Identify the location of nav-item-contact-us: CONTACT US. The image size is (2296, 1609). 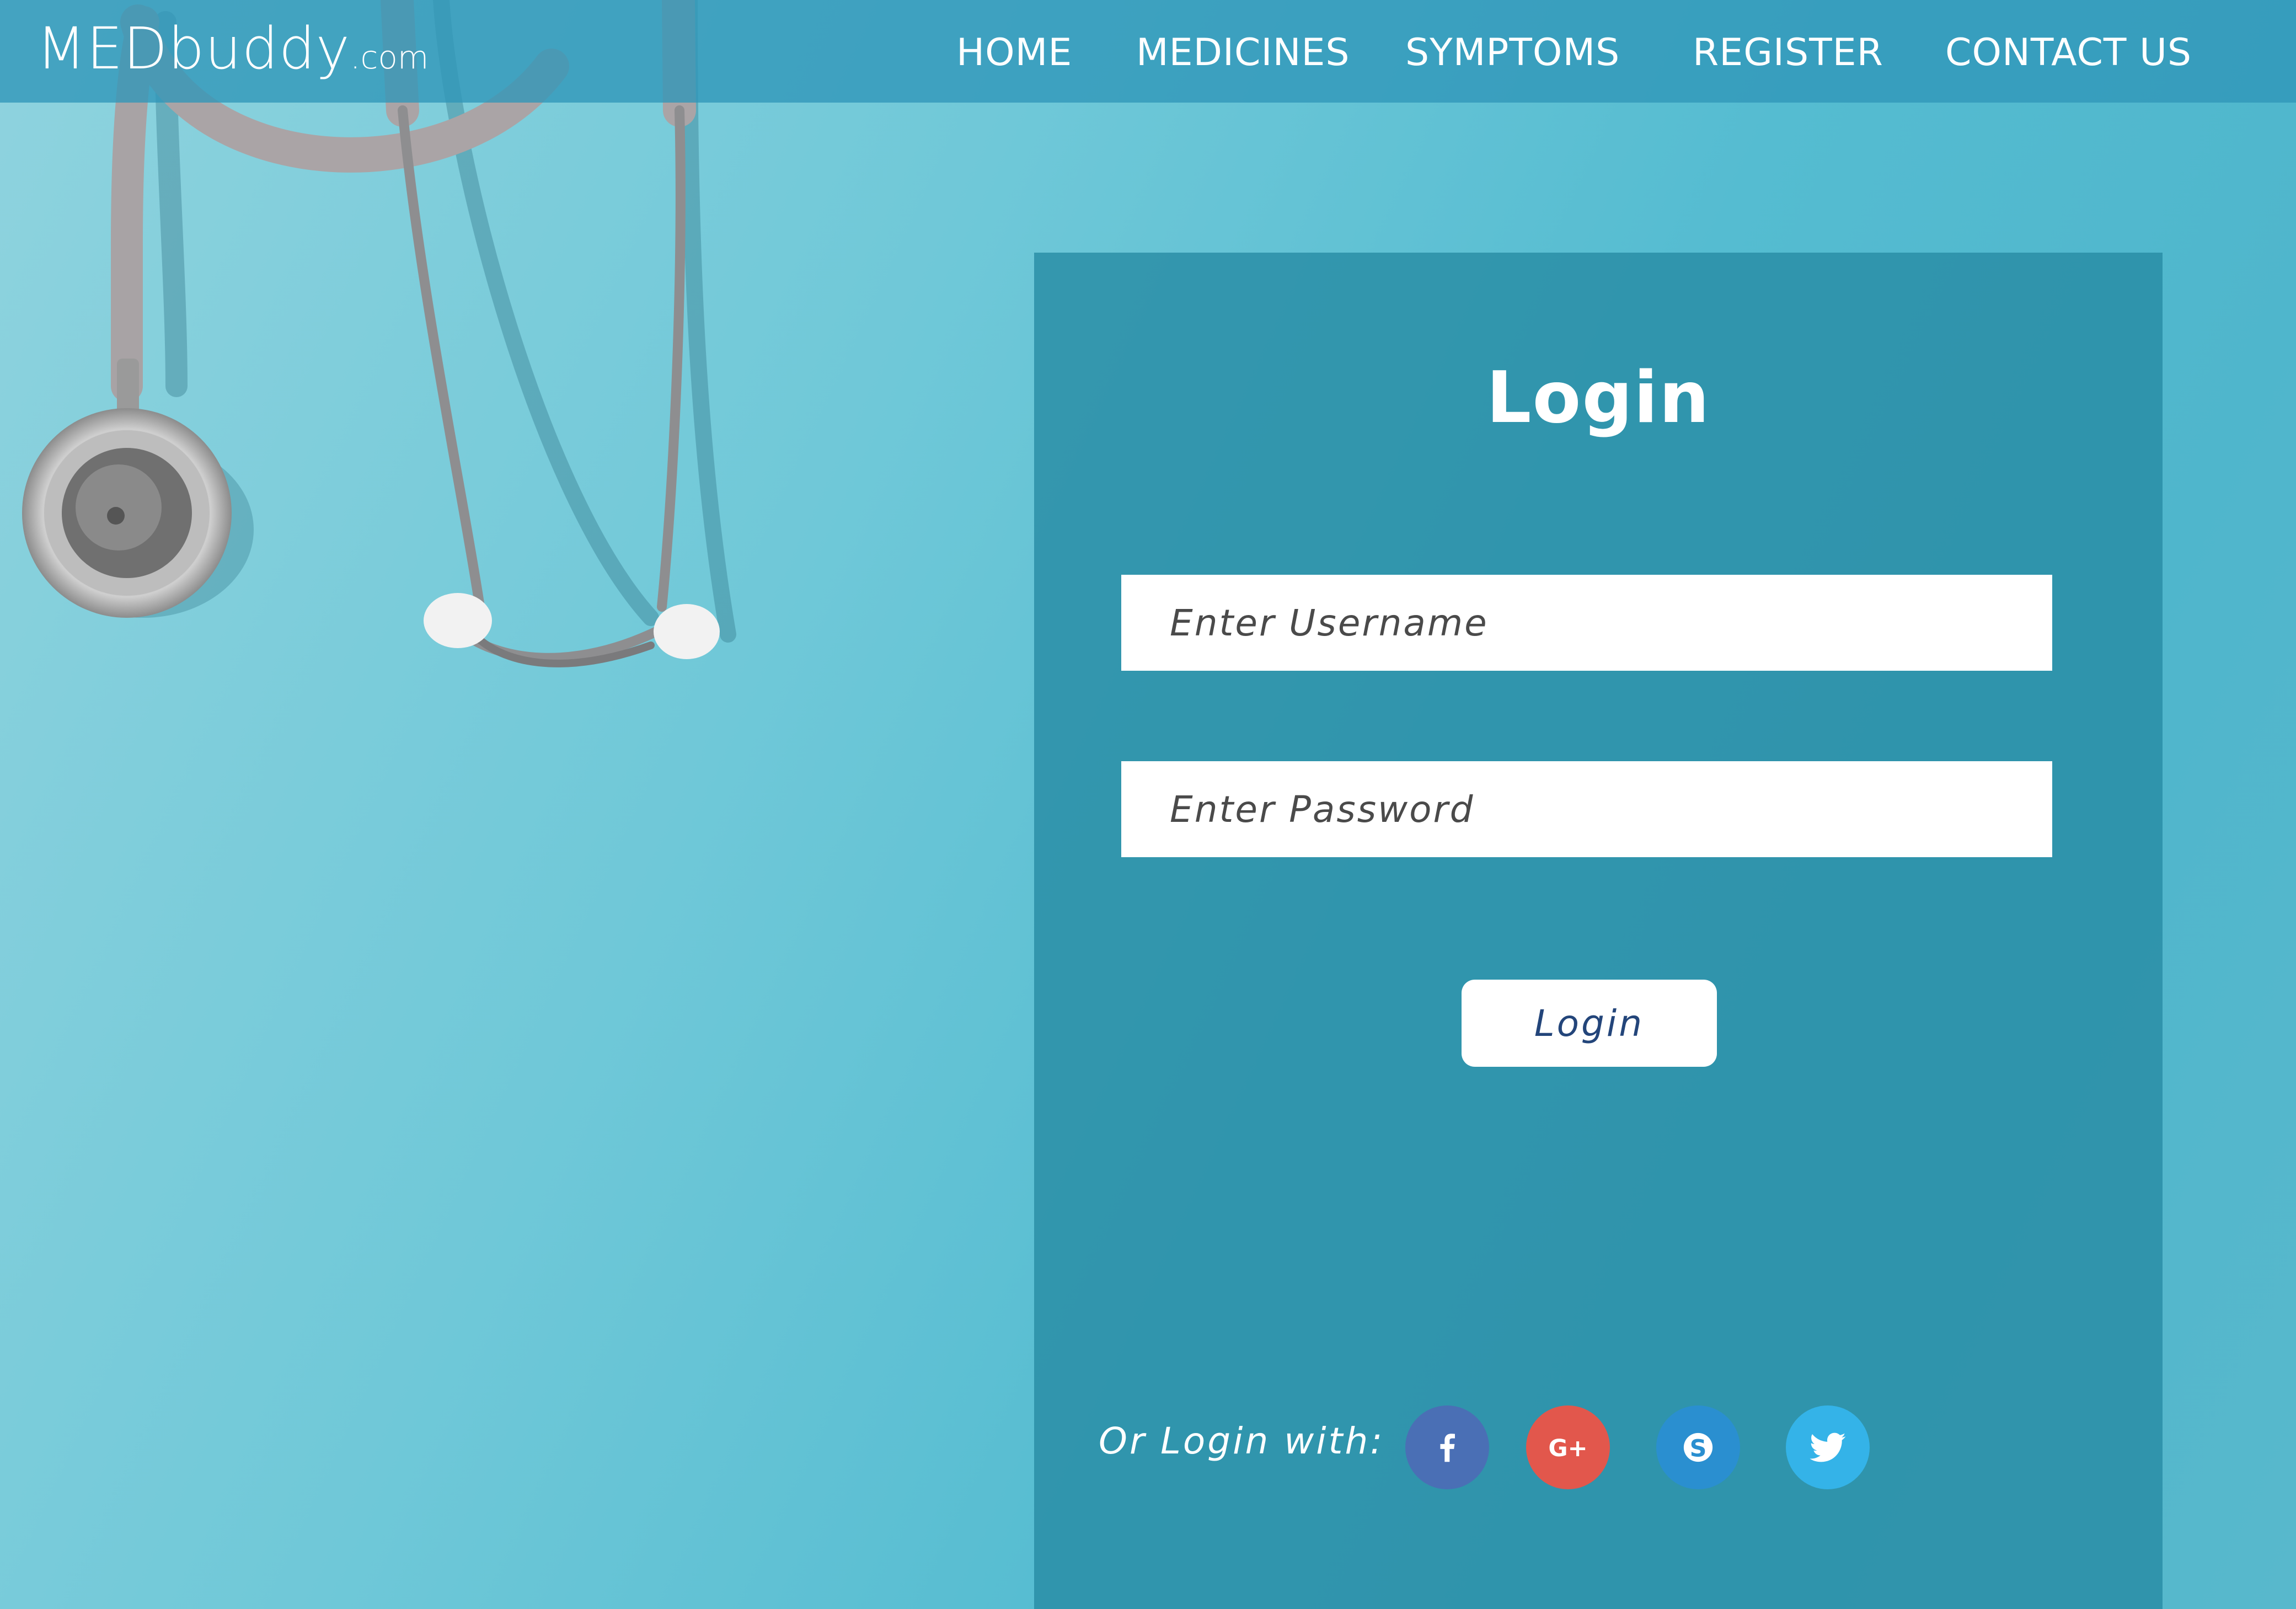
(2068, 53).